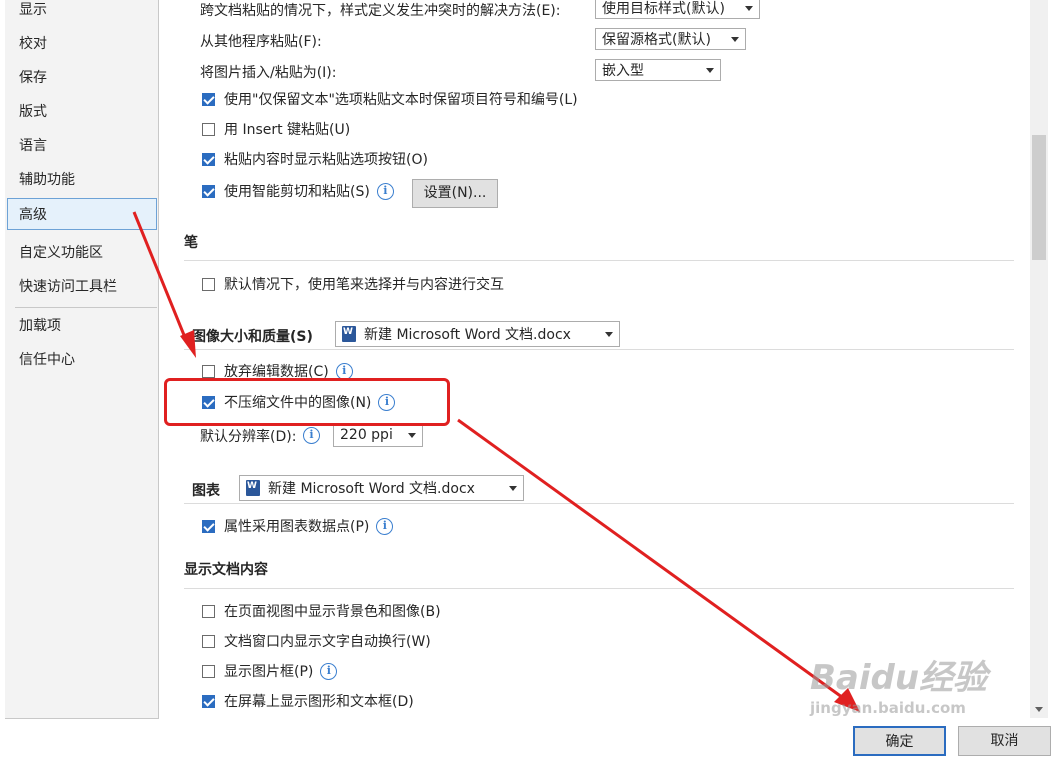  What do you see at coordinates (888, 708) in the screenshot?
I see `watermark-line-2: jingyan.baidu.com` at bounding box center [888, 708].